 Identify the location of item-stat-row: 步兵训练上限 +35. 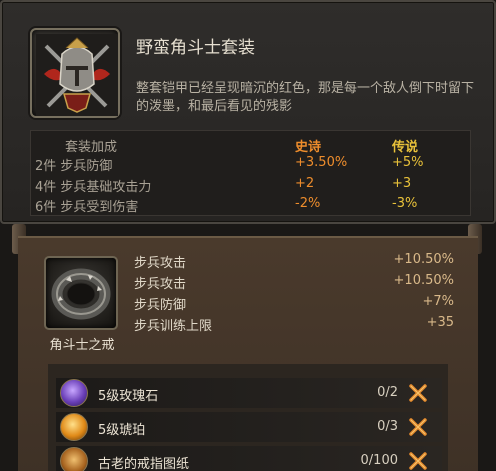
(294, 325).